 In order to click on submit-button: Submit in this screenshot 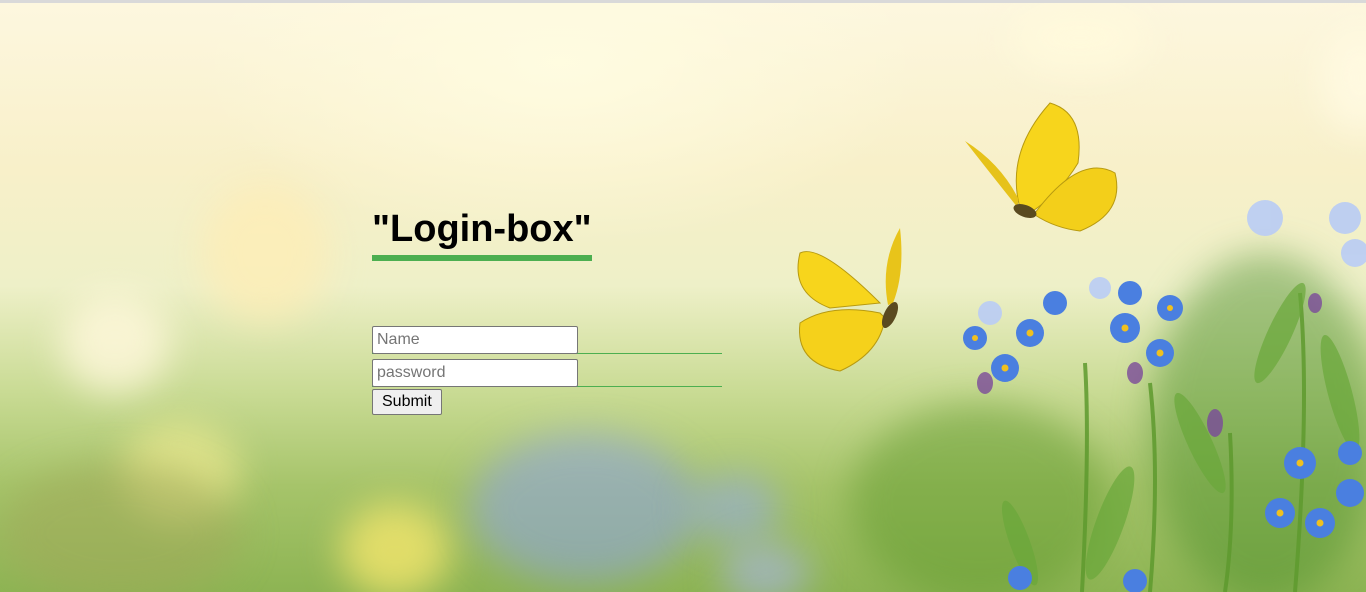, I will do `click(407, 402)`.